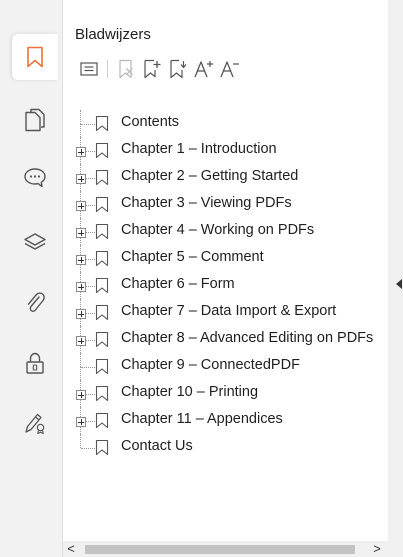 The height and width of the screenshot is (557, 403). I want to click on decrease-font-icon, so click(229, 69).